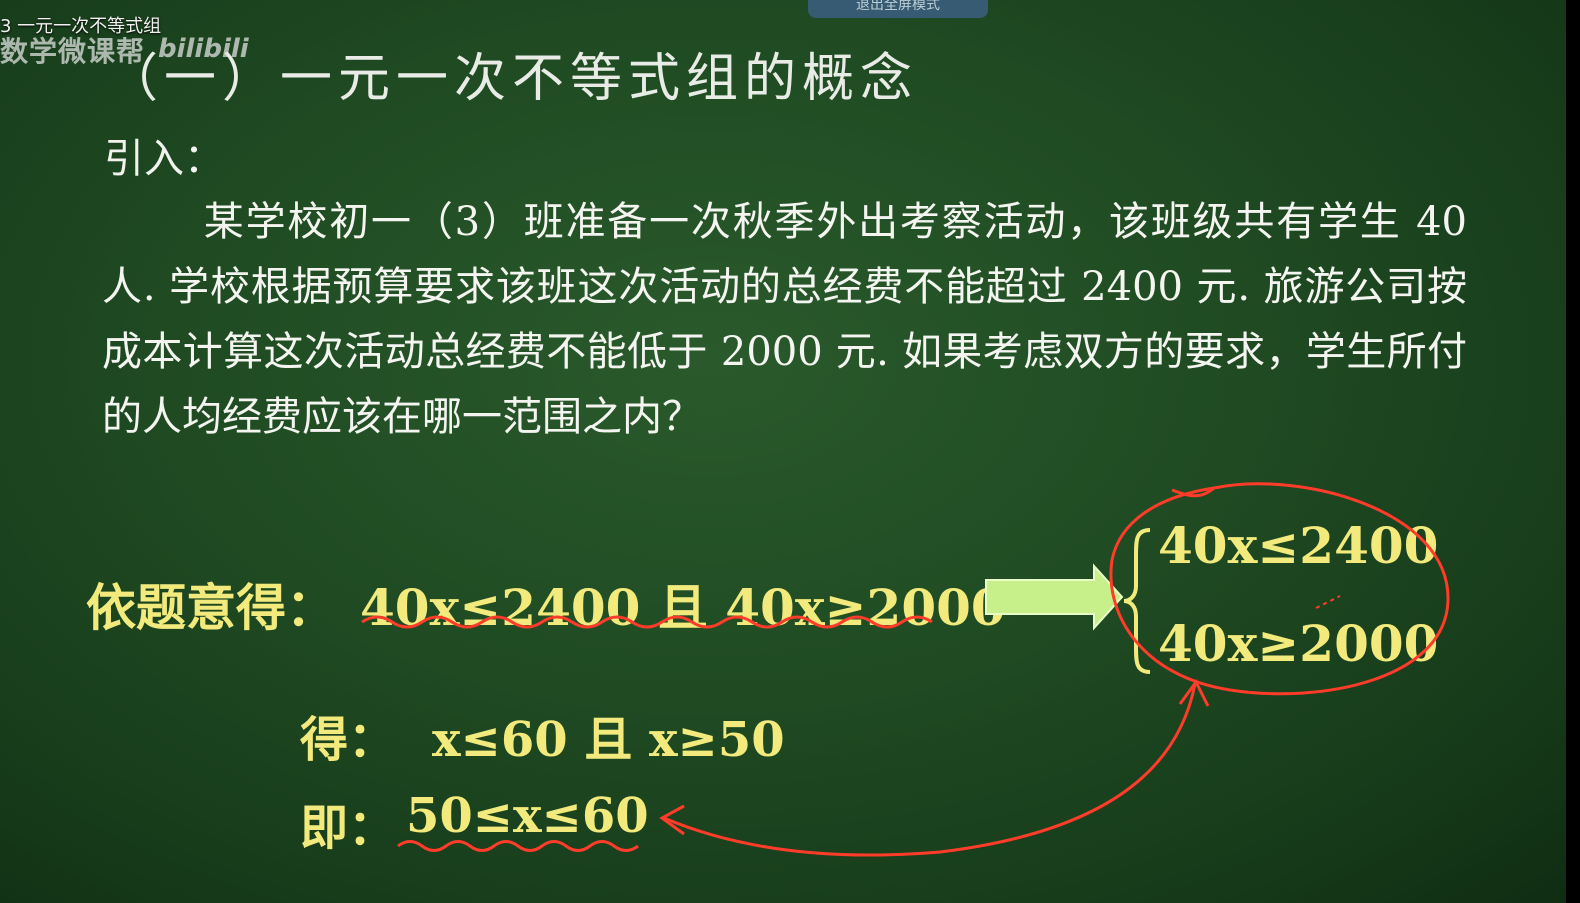  What do you see at coordinates (1573, 451) in the screenshot?
I see `frame-edge` at bounding box center [1573, 451].